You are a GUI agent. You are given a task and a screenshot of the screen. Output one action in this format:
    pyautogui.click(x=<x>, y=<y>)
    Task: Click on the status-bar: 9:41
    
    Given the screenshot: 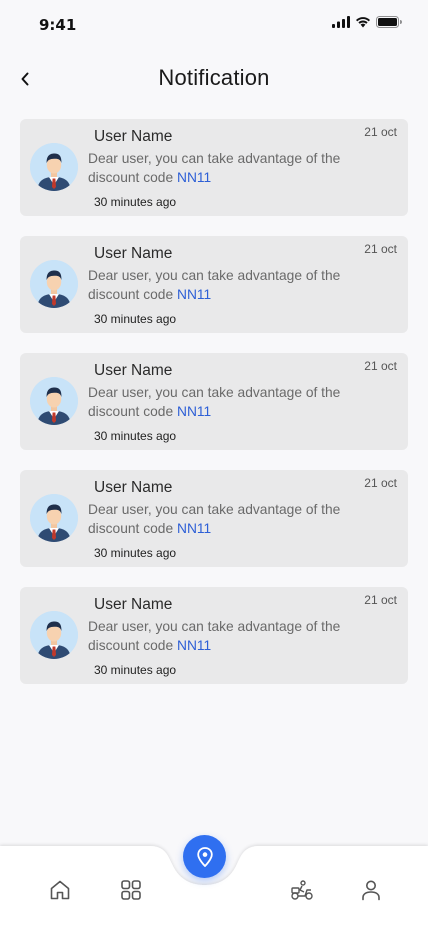 What is the action you would take?
    pyautogui.click(x=214, y=24)
    